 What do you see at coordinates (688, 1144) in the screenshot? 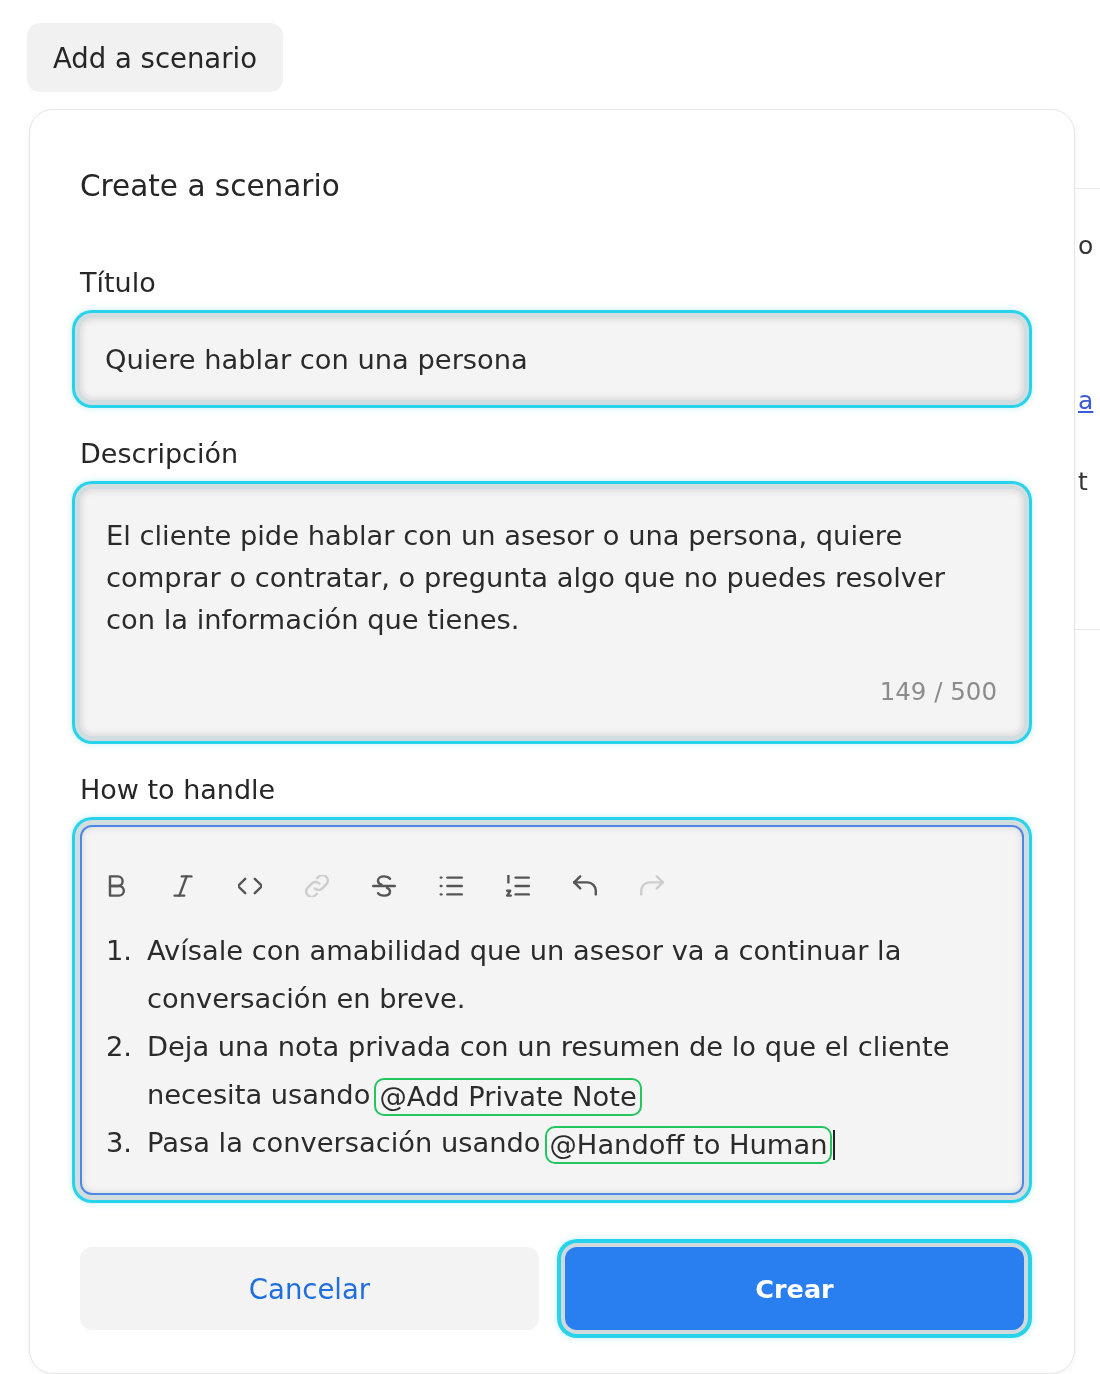
I see `mention-tag: @Handoff to Human` at bounding box center [688, 1144].